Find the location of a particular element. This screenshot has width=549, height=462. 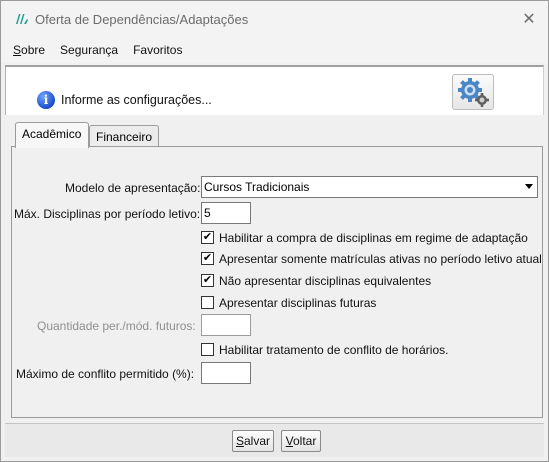

settings-button is located at coordinates (473, 92).